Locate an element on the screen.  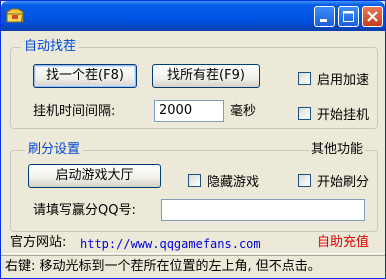
title-bar is located at coordinates (193, 16).